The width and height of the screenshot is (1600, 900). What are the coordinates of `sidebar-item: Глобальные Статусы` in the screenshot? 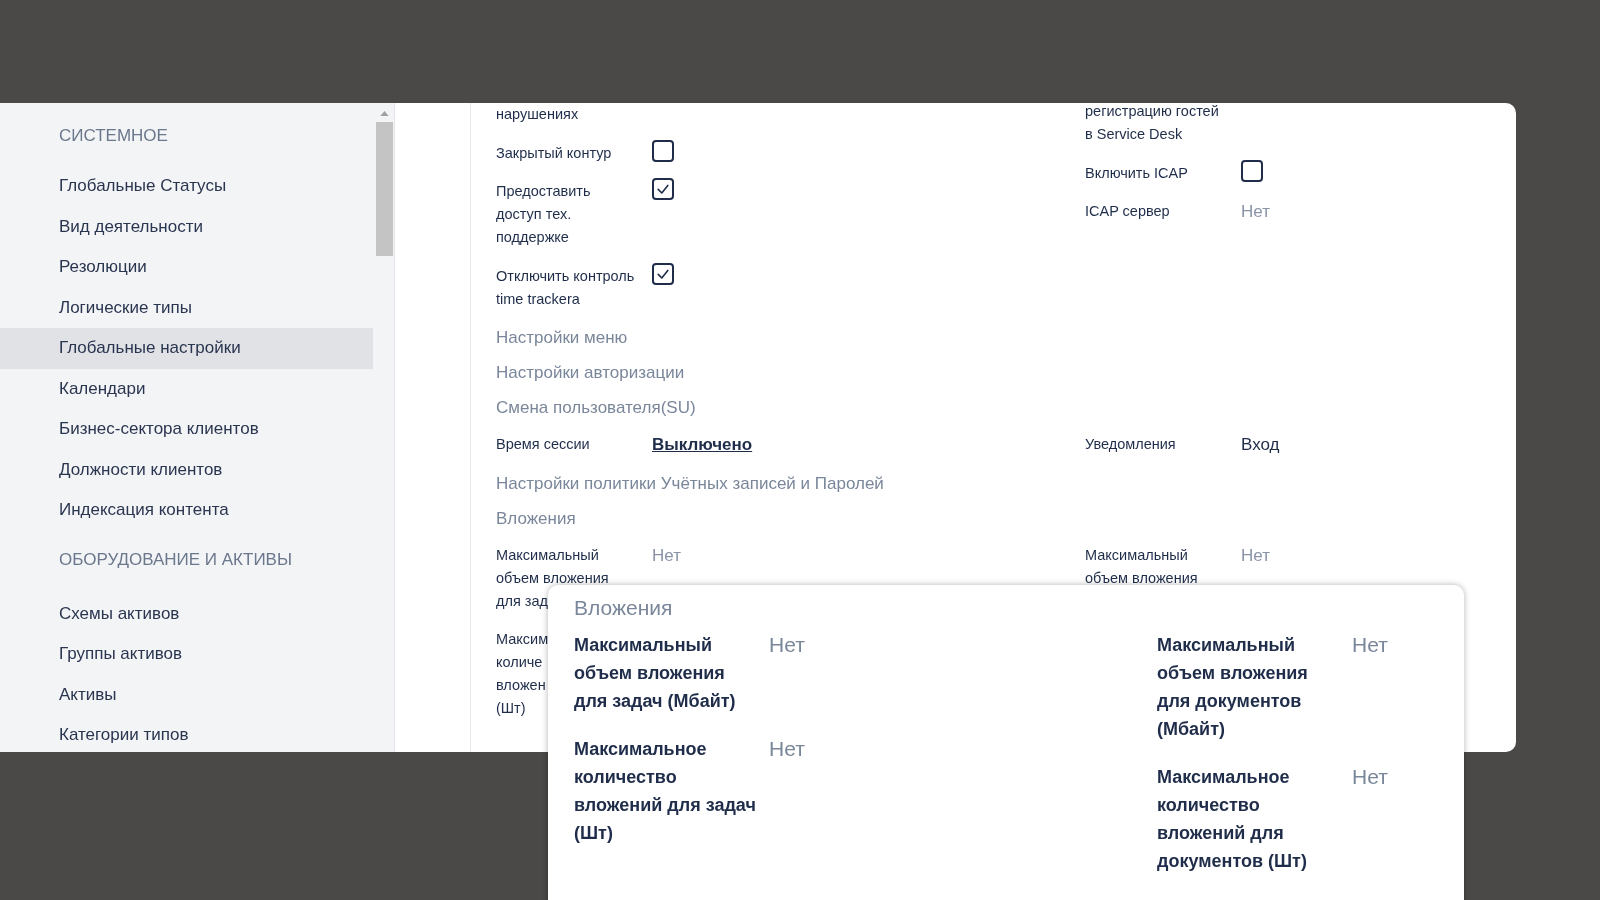 It's located at (186, 186).